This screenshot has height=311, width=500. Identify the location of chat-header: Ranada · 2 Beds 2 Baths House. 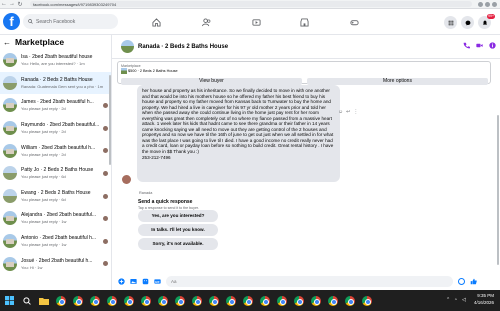
(306, 47).